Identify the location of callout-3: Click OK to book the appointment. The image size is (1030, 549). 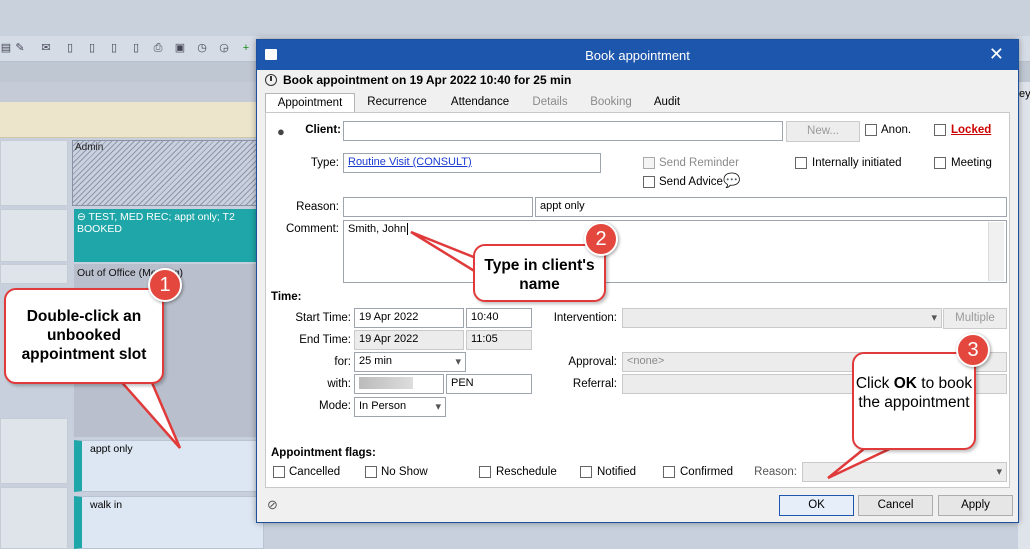
(914, 401).